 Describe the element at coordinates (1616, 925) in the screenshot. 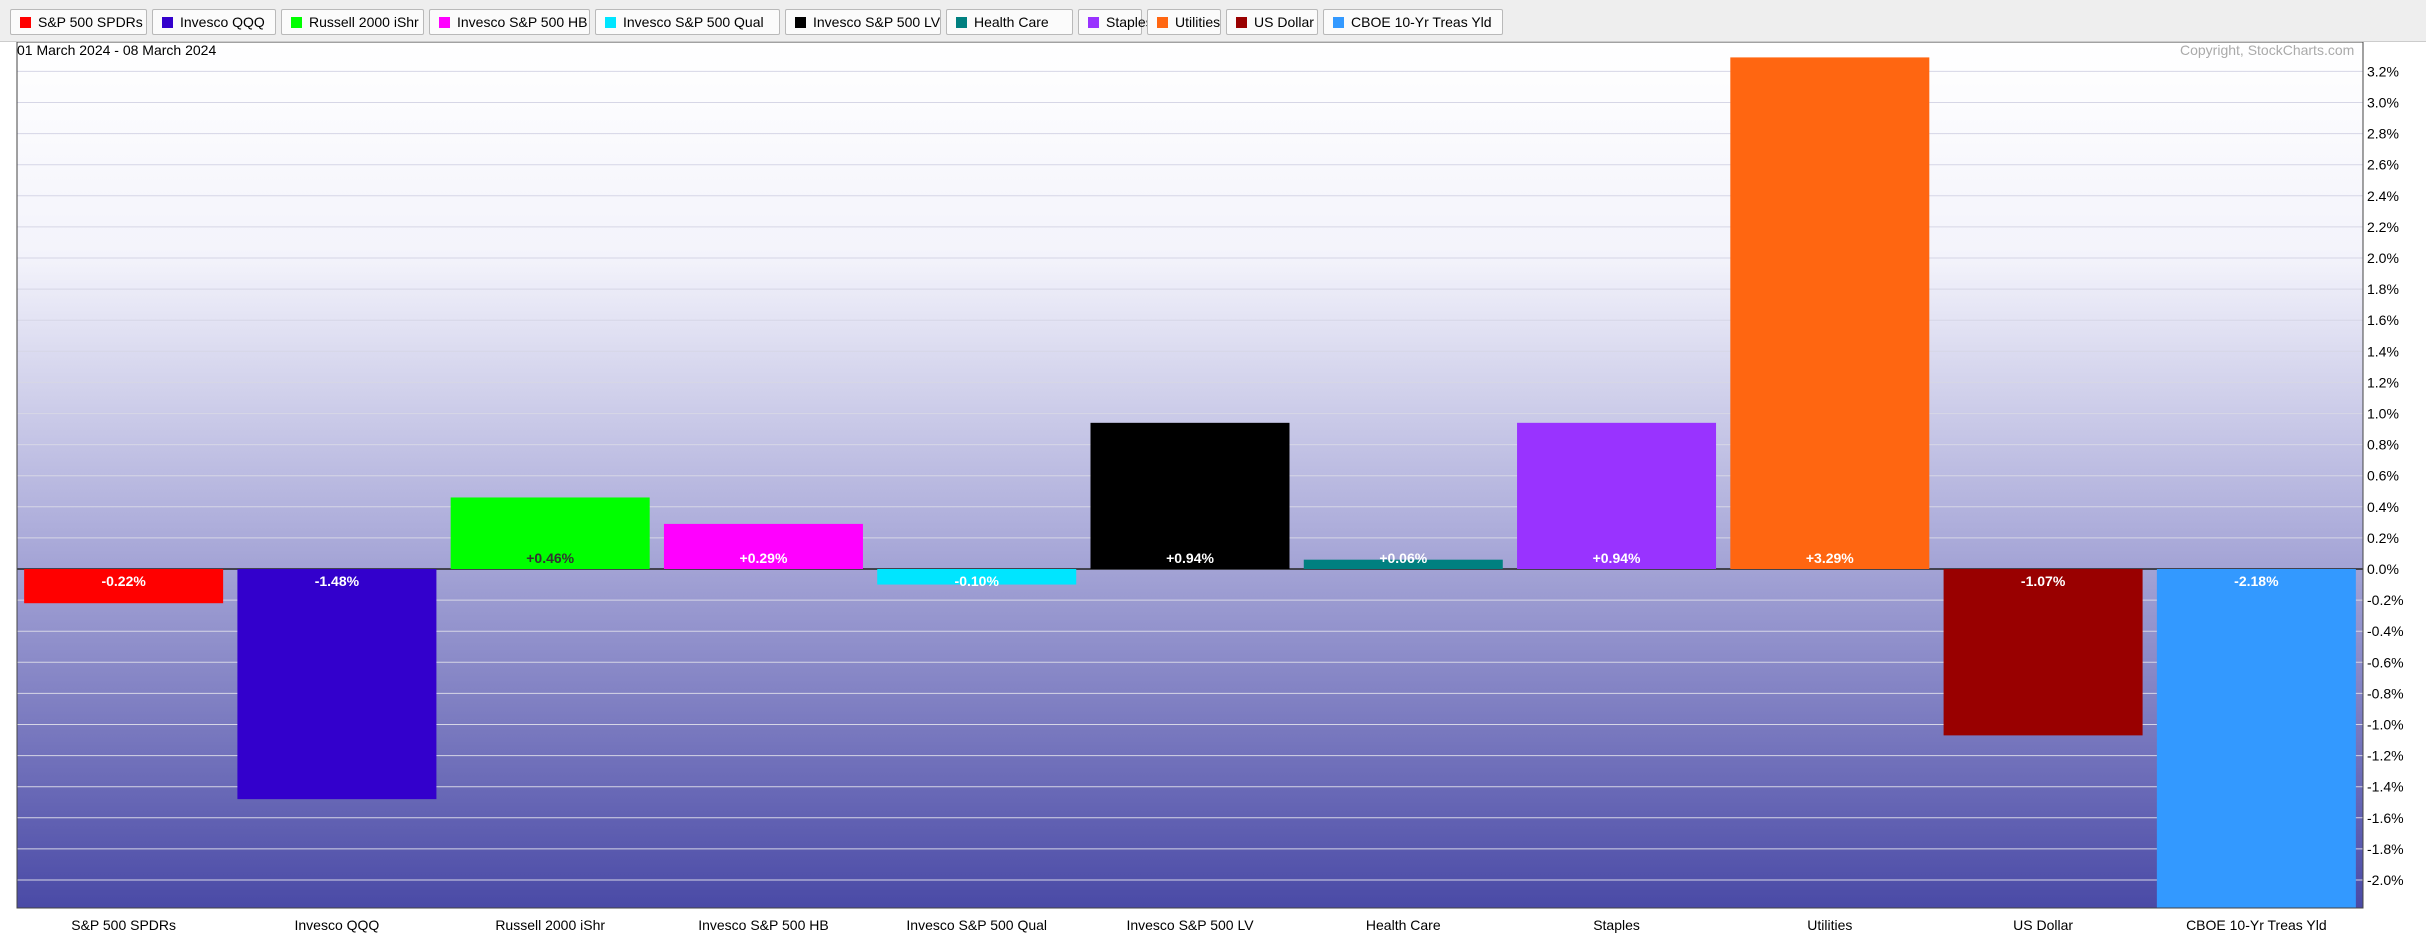

I see `x-tick-label: Staples` at that location.